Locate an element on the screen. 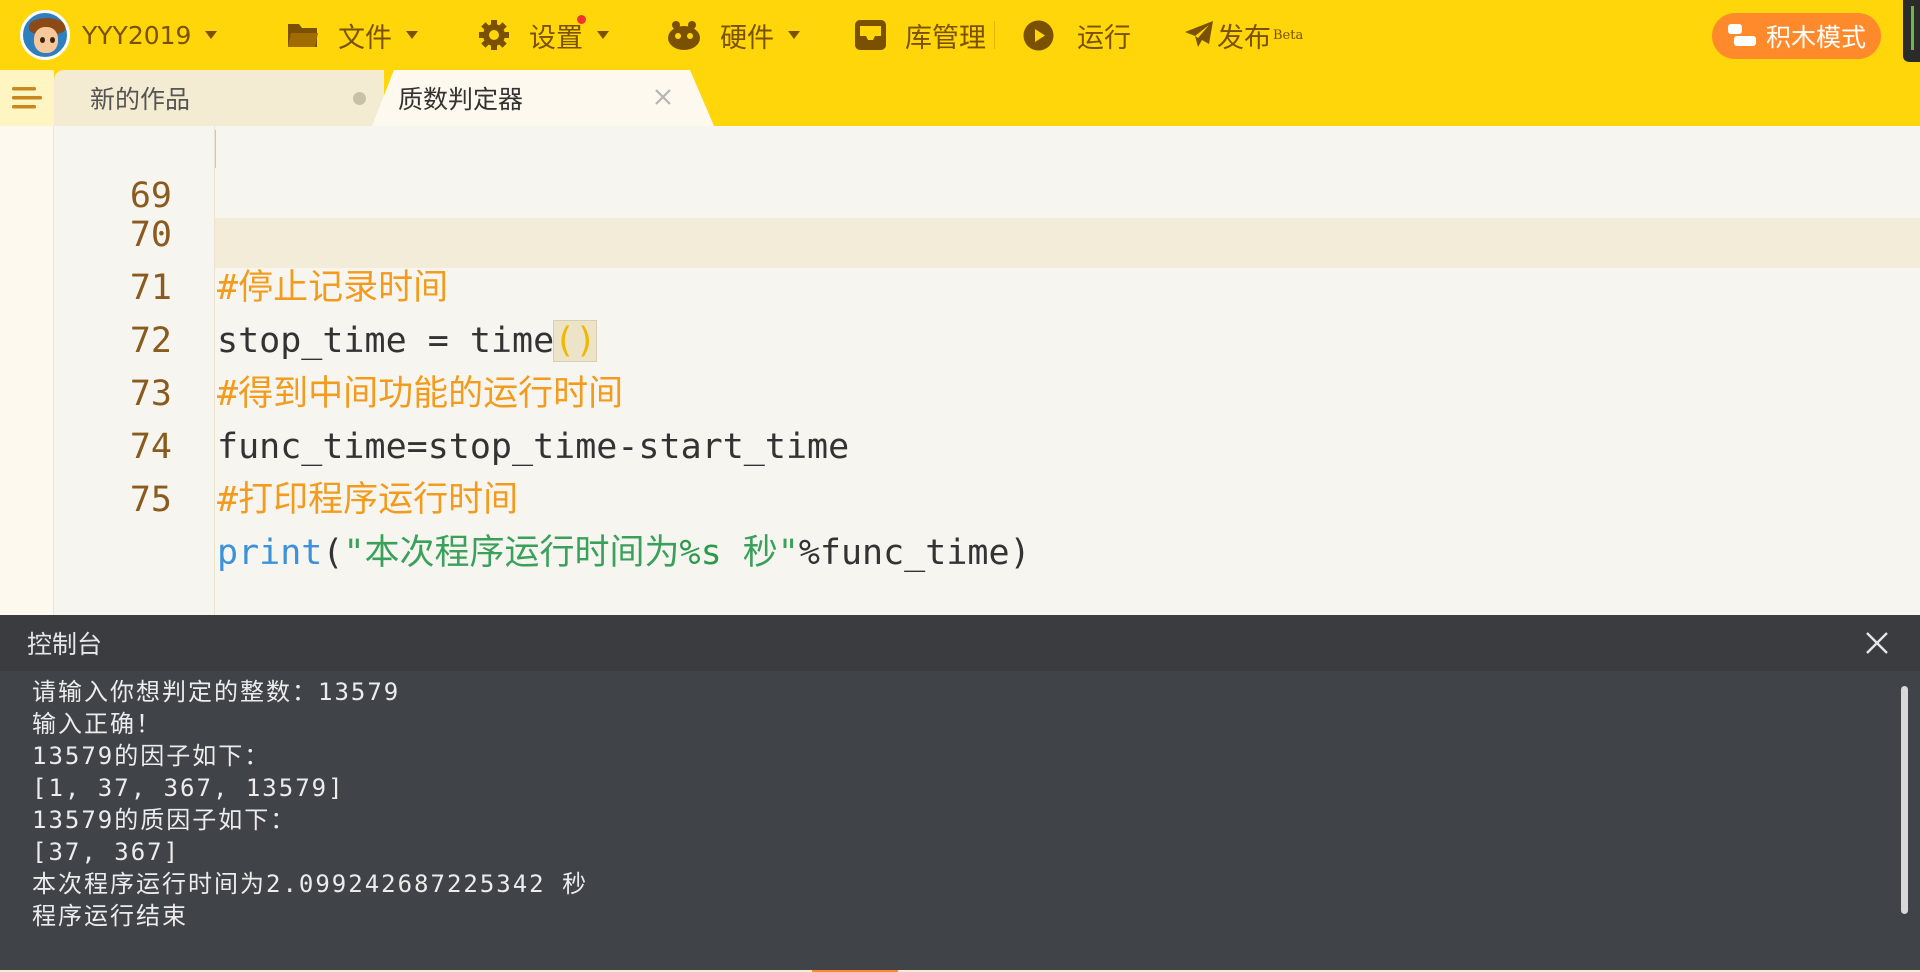 This screenshot has height=972, width=1920. console-line: 程序运行结束 is located at coordinates (110, 916).